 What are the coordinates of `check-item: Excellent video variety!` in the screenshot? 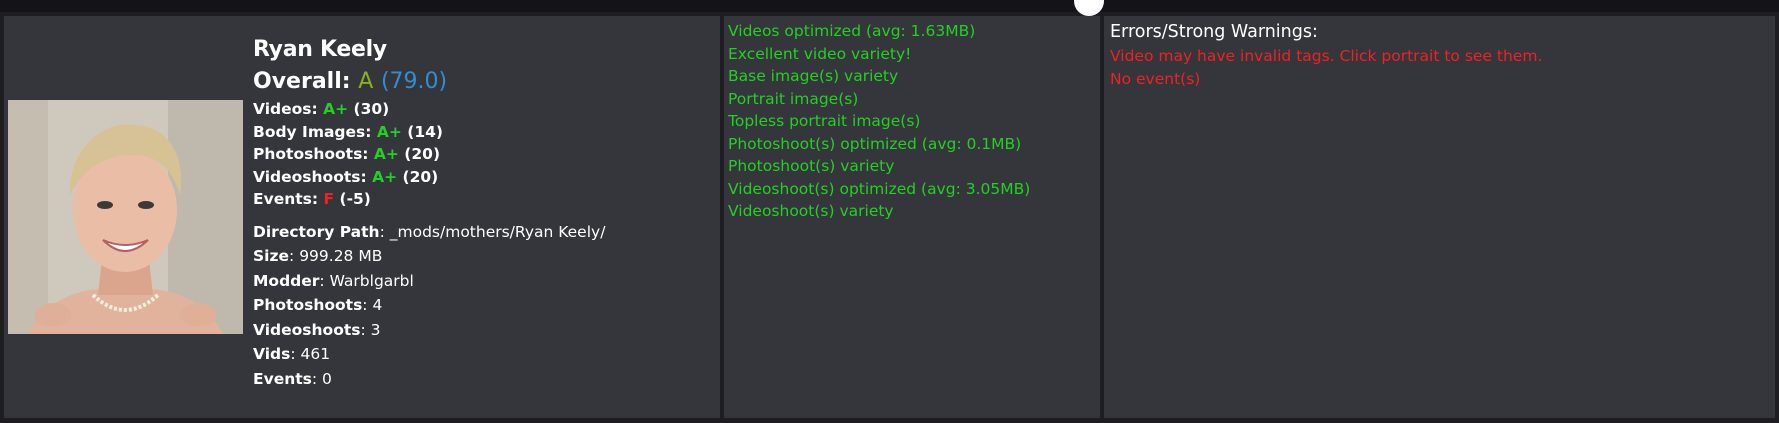 It's located at (820, 53).